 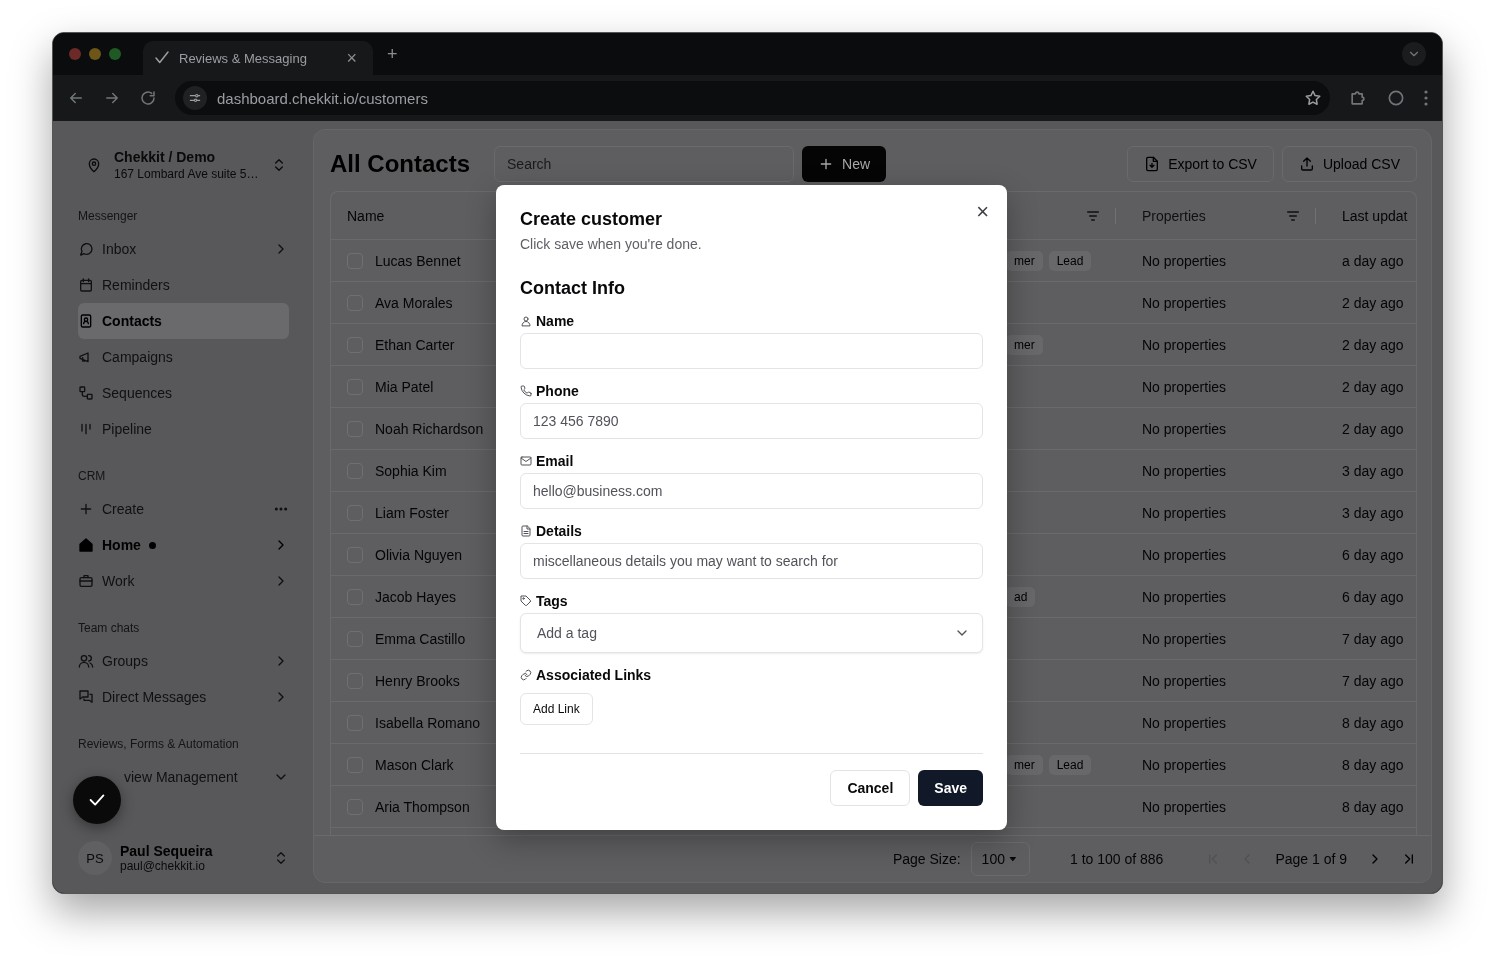 I want to click on sidebar-item: Sequences, so click(x=183, y=393).